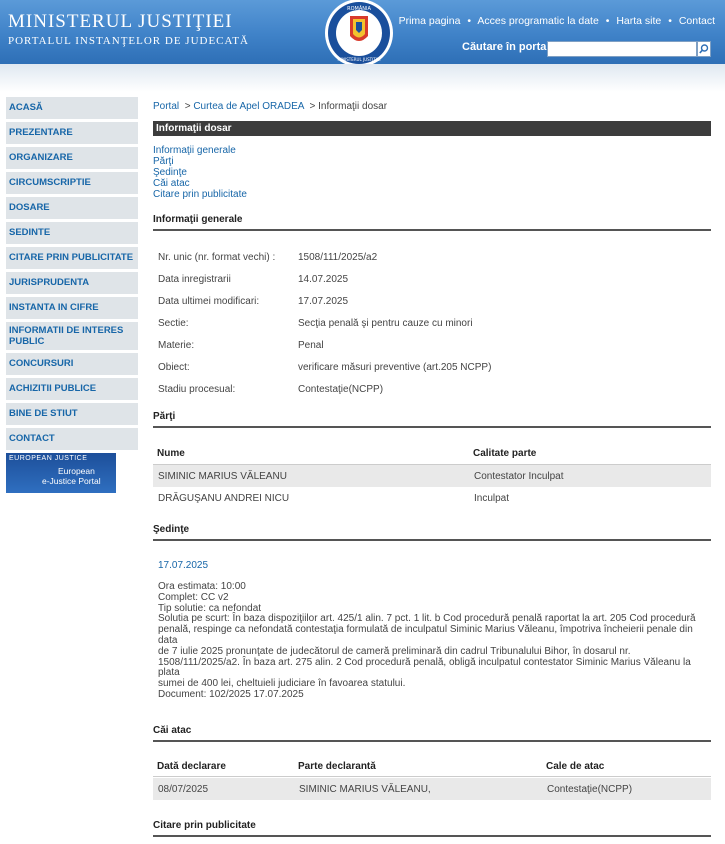 Image resolution: width=725 pixels, height=844 pixels. Describe the element at coordinates (183, 565) in the screenshot. I see `sedinta-date: 17.07.2025` at that location.